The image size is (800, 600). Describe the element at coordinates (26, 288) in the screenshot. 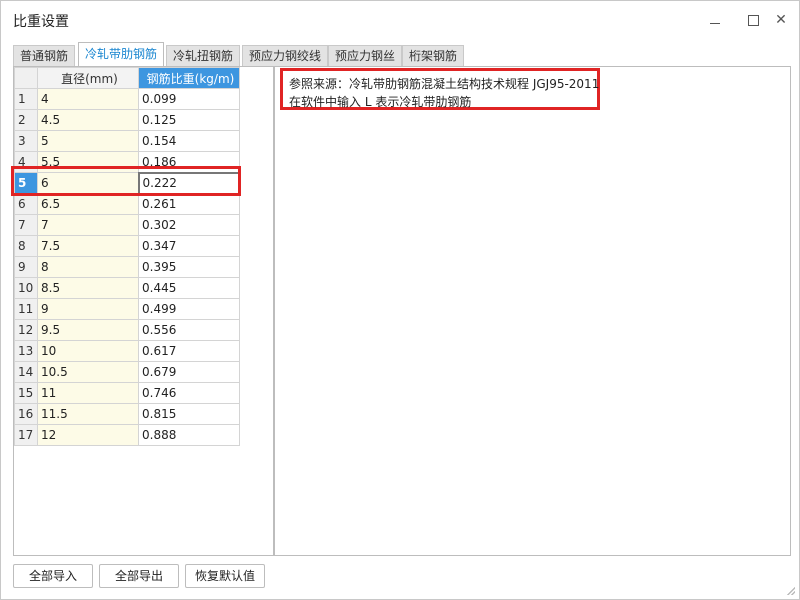

I see `row-number: 10` at that location.